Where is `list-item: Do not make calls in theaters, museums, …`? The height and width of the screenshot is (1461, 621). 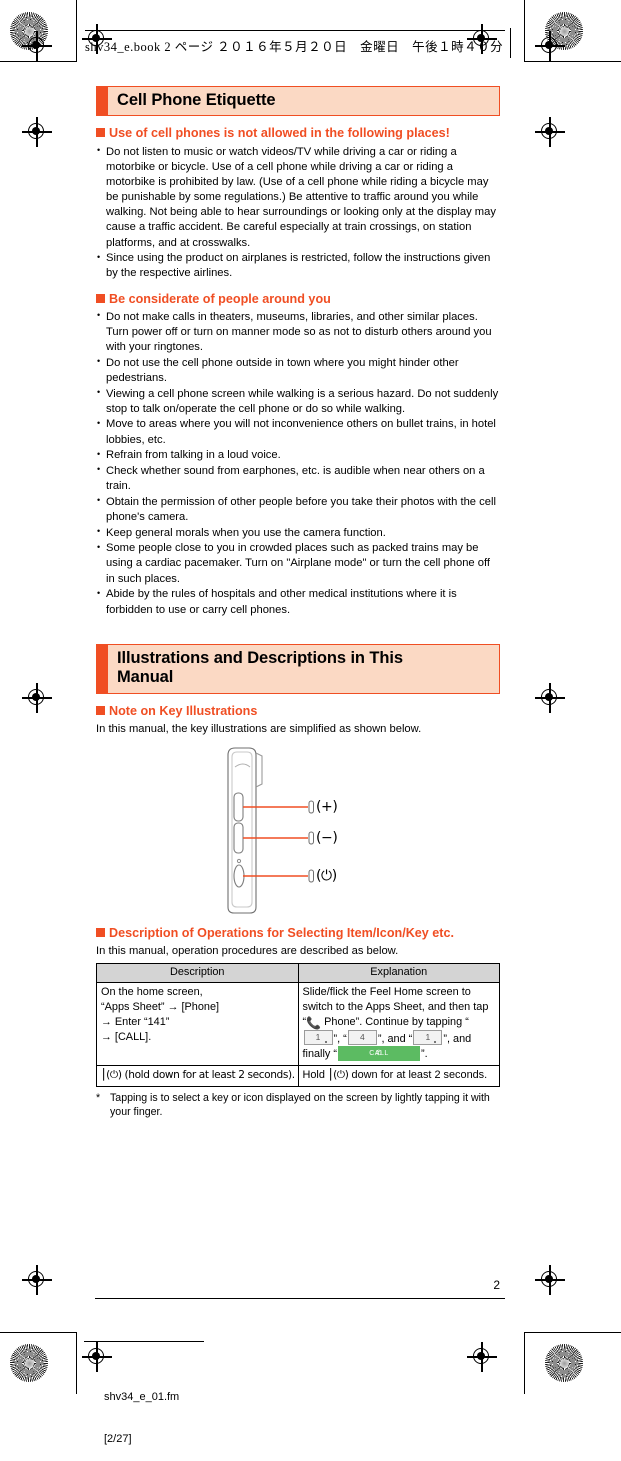 list-item: Do not make calls in theaters, museums, … is located at coordinates (298, 332).